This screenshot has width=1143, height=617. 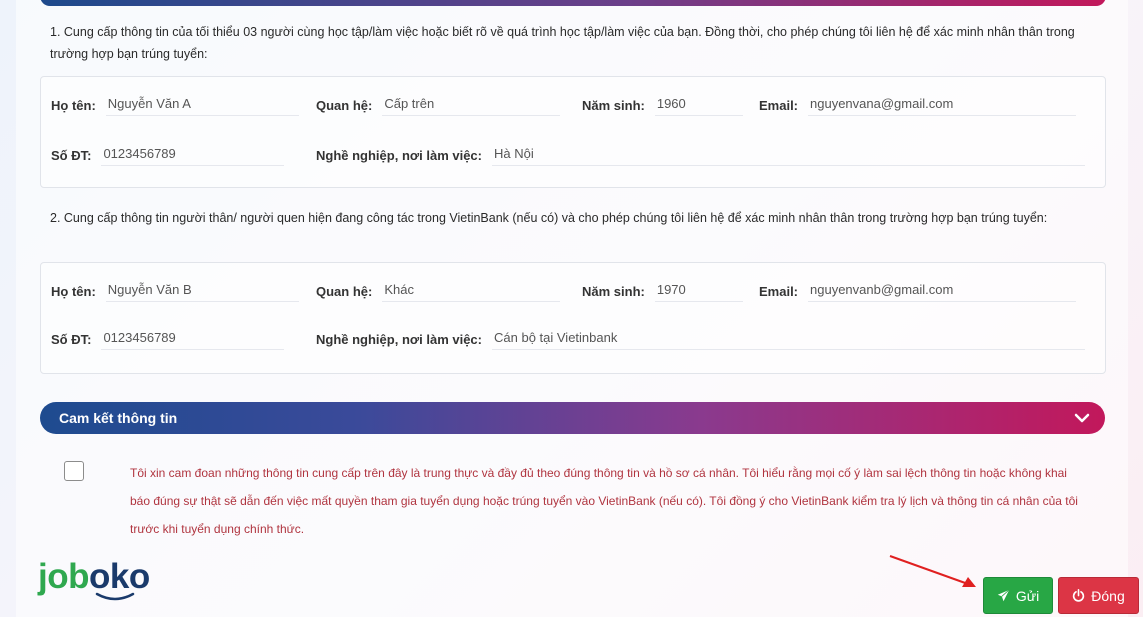 I want to click on joboko-logo: joboko, so click(x=94, y=577).